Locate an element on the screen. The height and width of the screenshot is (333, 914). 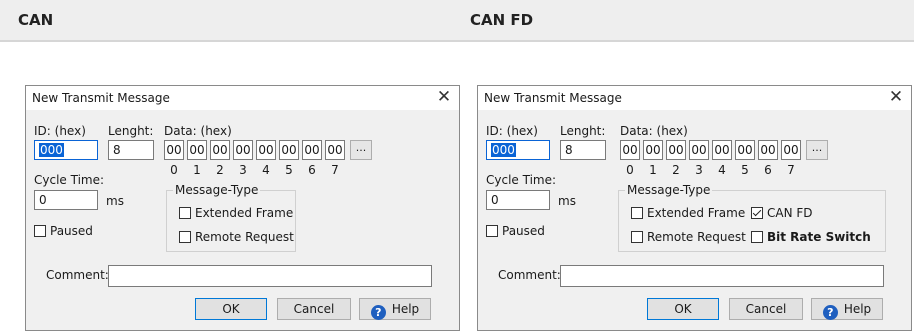
bit-rate-switch-label: Bit Rate Switch is located at coordinates (819, 237).